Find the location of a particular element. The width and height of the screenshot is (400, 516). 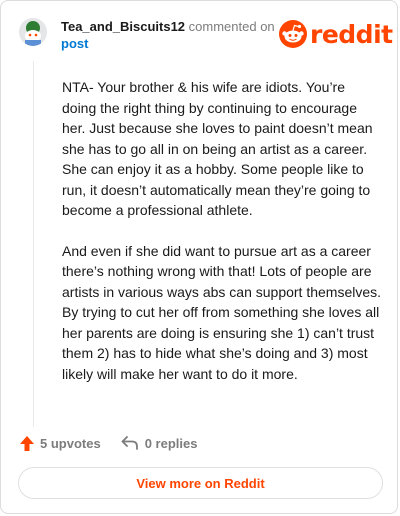

reply-button: 0 replies is located at coordinates (159, 443).